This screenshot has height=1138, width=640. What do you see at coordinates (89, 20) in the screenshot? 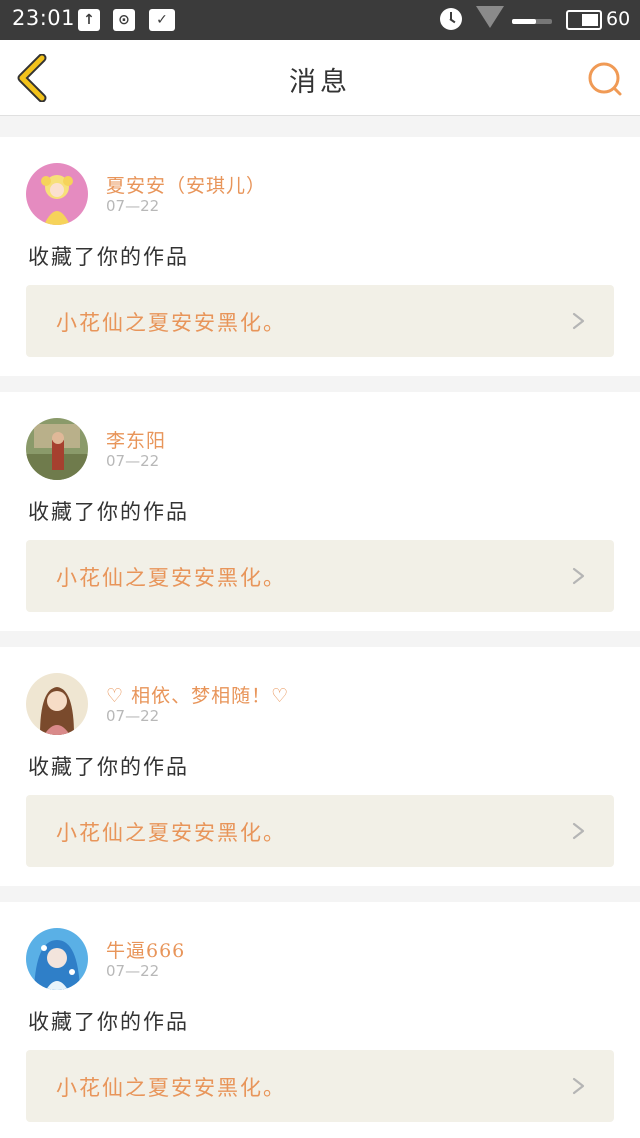
I see `upload-icon: ↑` at bounding box center [89, 20].